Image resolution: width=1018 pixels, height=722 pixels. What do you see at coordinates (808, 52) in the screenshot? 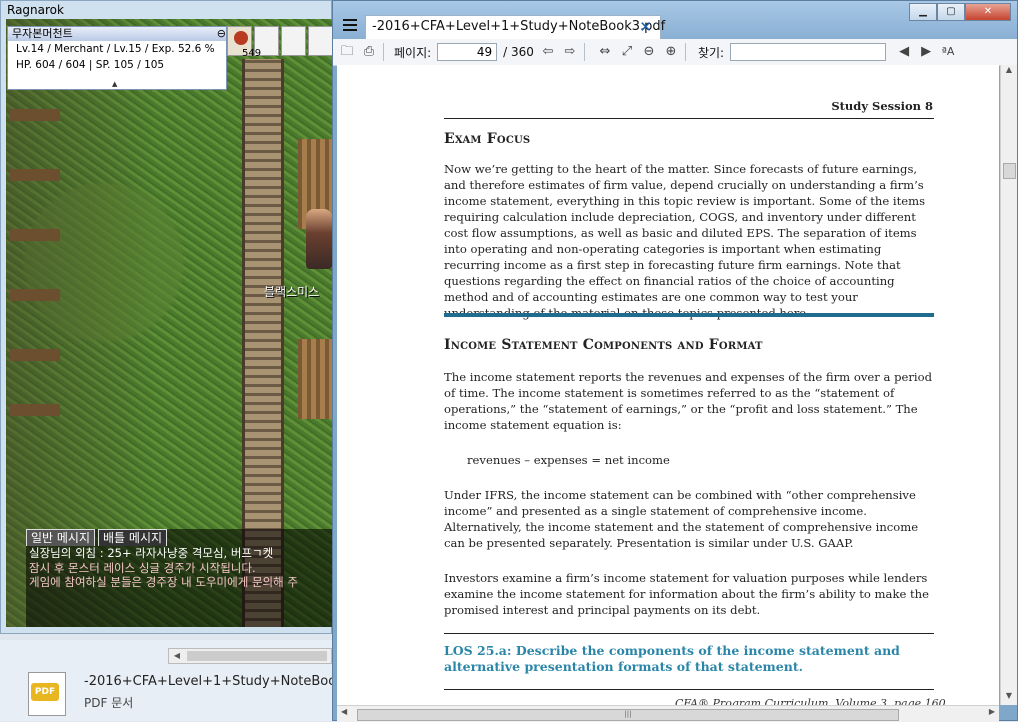
I see `find-input` at bounding box center [808, 52].